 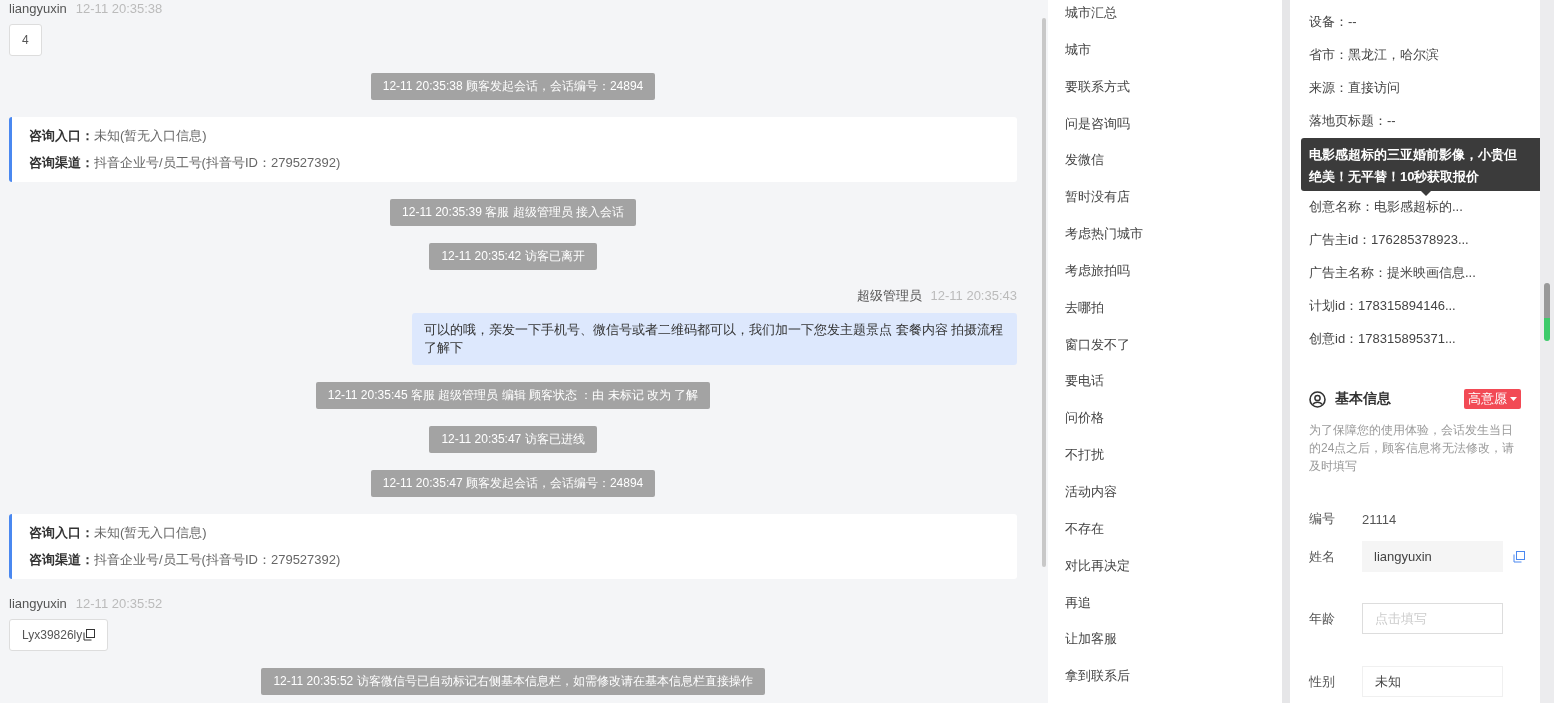 I want to click on quick-reply-item: 再追, so click(x=1078, y=602).